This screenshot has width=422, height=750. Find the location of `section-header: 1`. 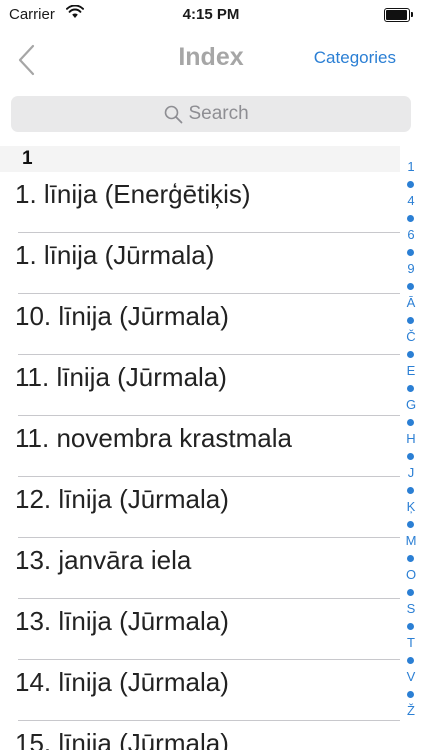

section-header: 1 is located at coordinates (200, 159).